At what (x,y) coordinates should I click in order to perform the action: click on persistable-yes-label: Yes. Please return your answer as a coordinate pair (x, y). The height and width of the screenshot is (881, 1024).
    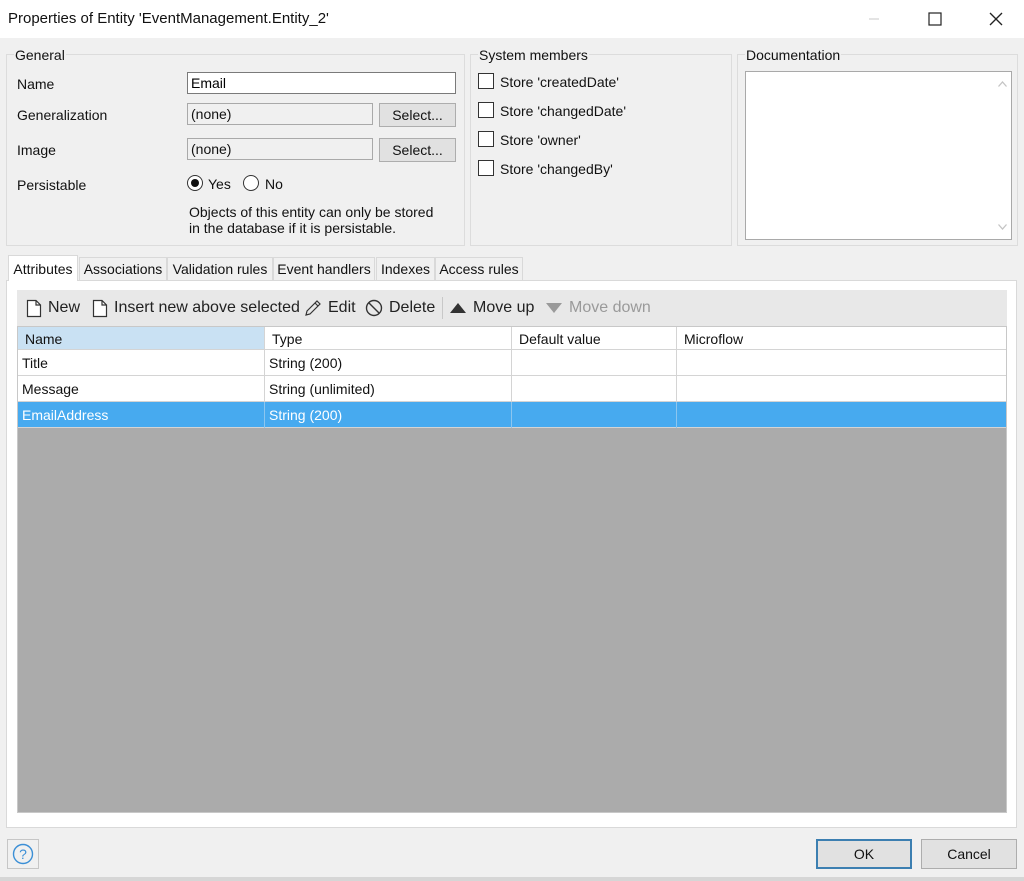
    Looking at the image, I should click on (219, 184).